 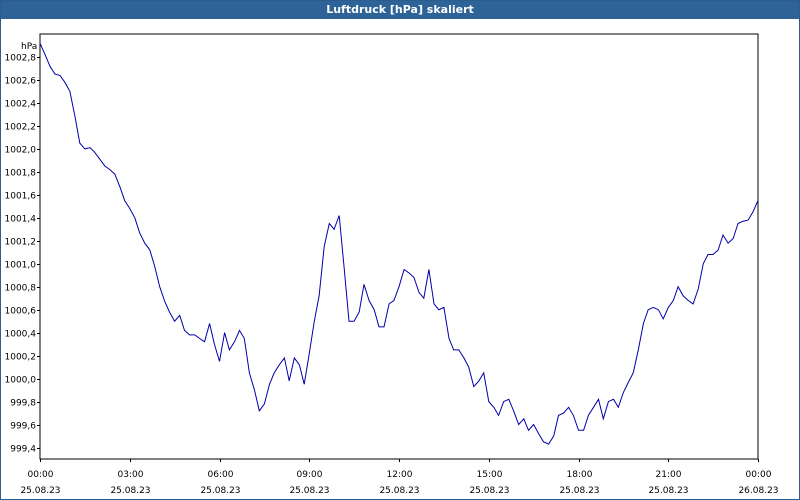 I want to click on y-tick-label: 1000,6, so click(x=21, y=312).